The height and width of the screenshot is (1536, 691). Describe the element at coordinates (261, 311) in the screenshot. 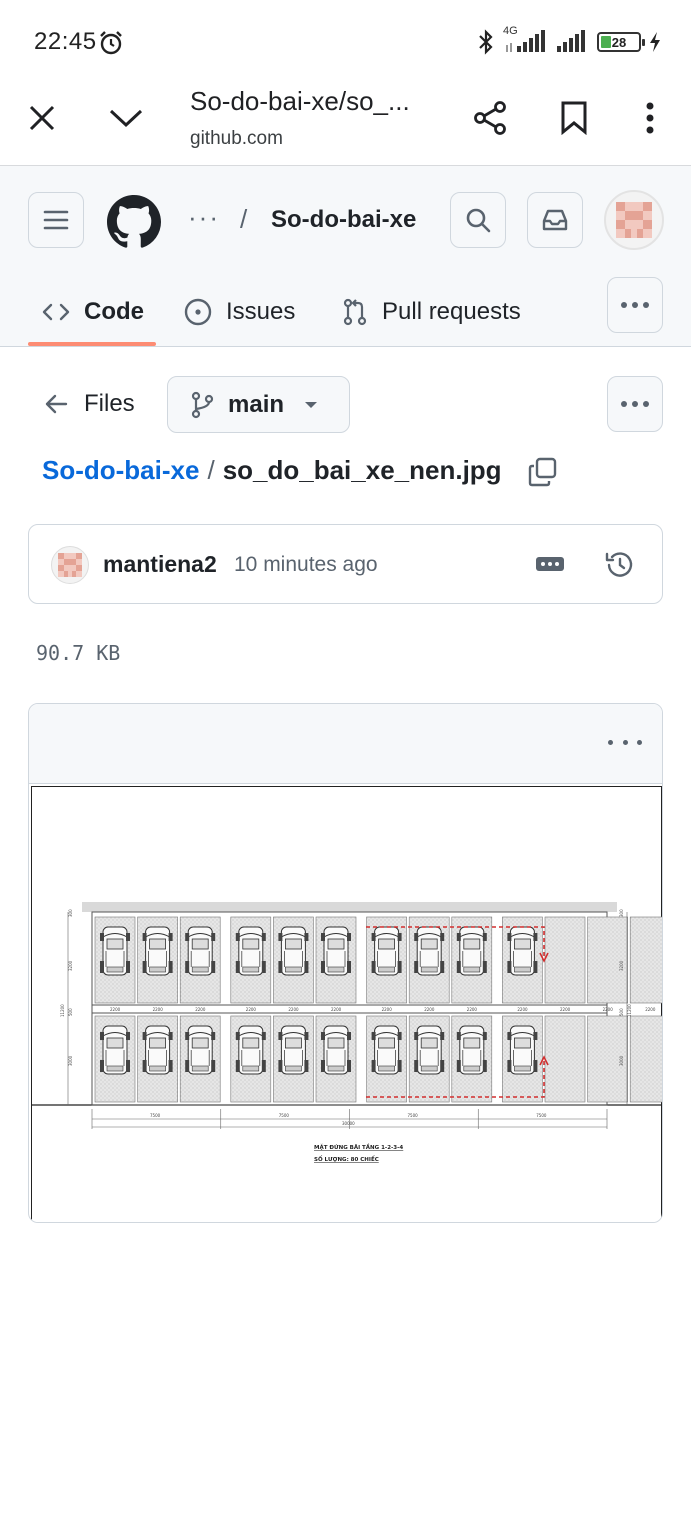

I see `tab-issues-label: Issues` at that location.